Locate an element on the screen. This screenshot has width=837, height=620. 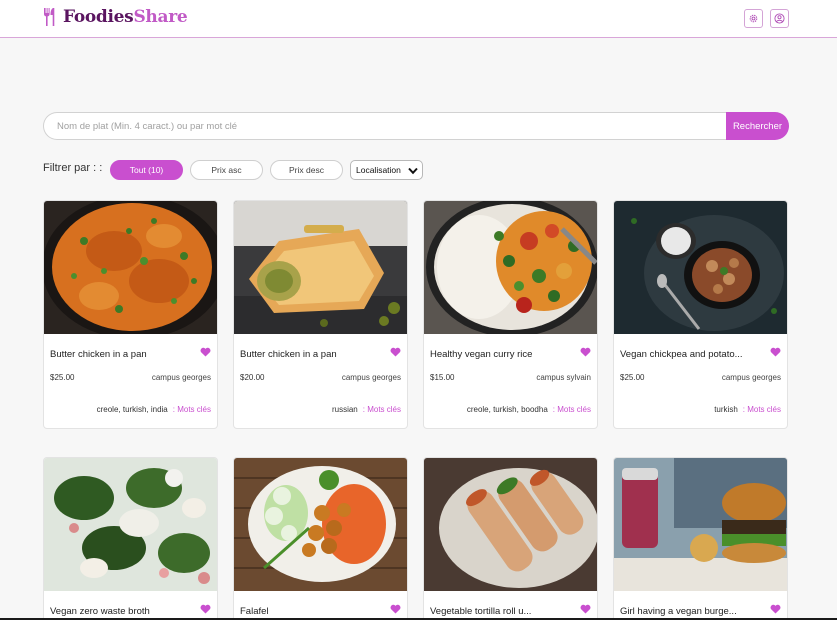
profile-button is located at coordinates (779, 18).